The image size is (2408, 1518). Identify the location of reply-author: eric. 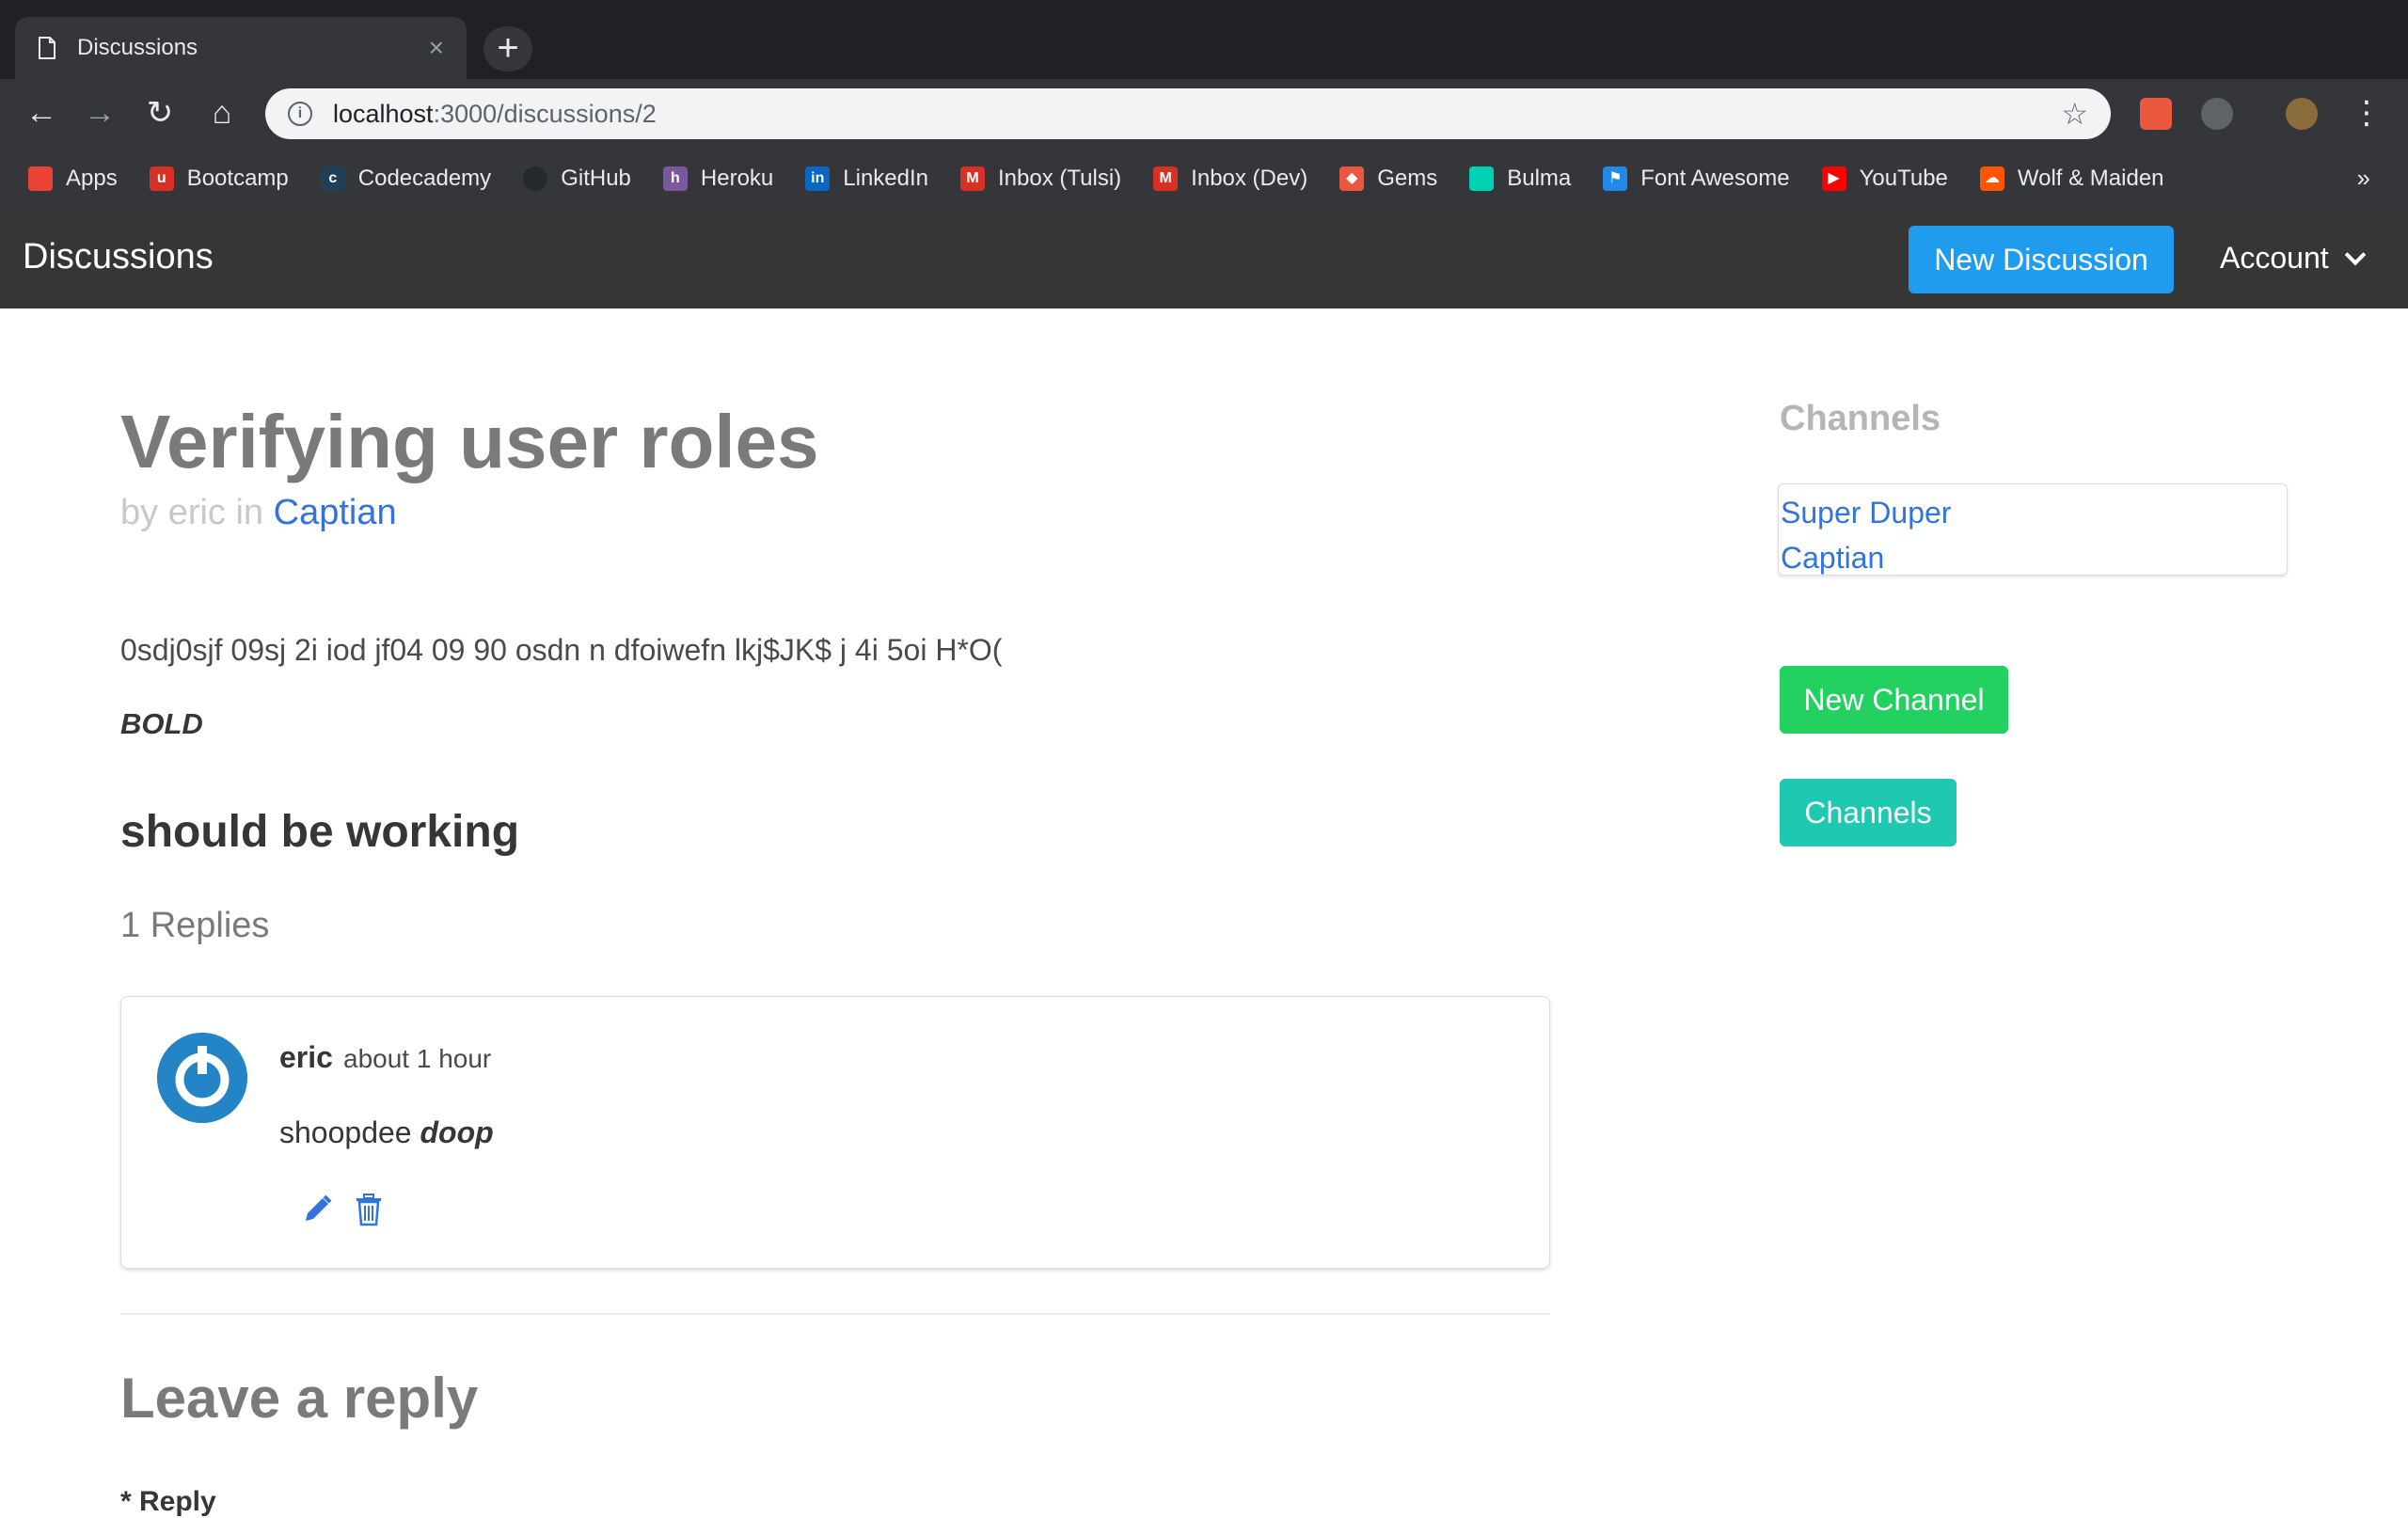
(306, 1057).